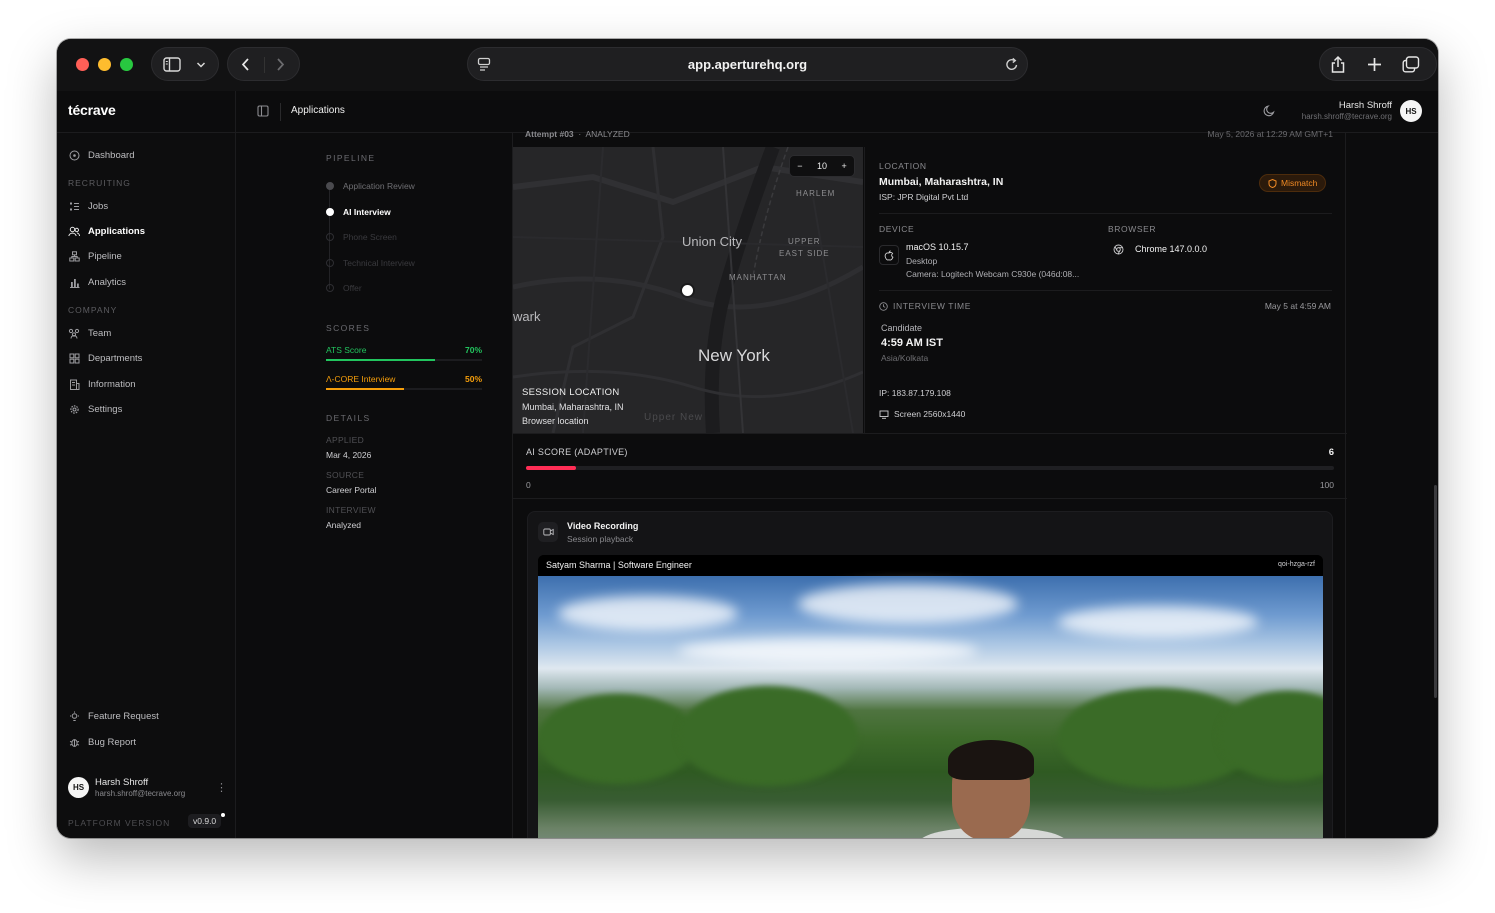 This screenshot has height=913, width=1495. I want to click on dashboard-icon, so click(74, 155).